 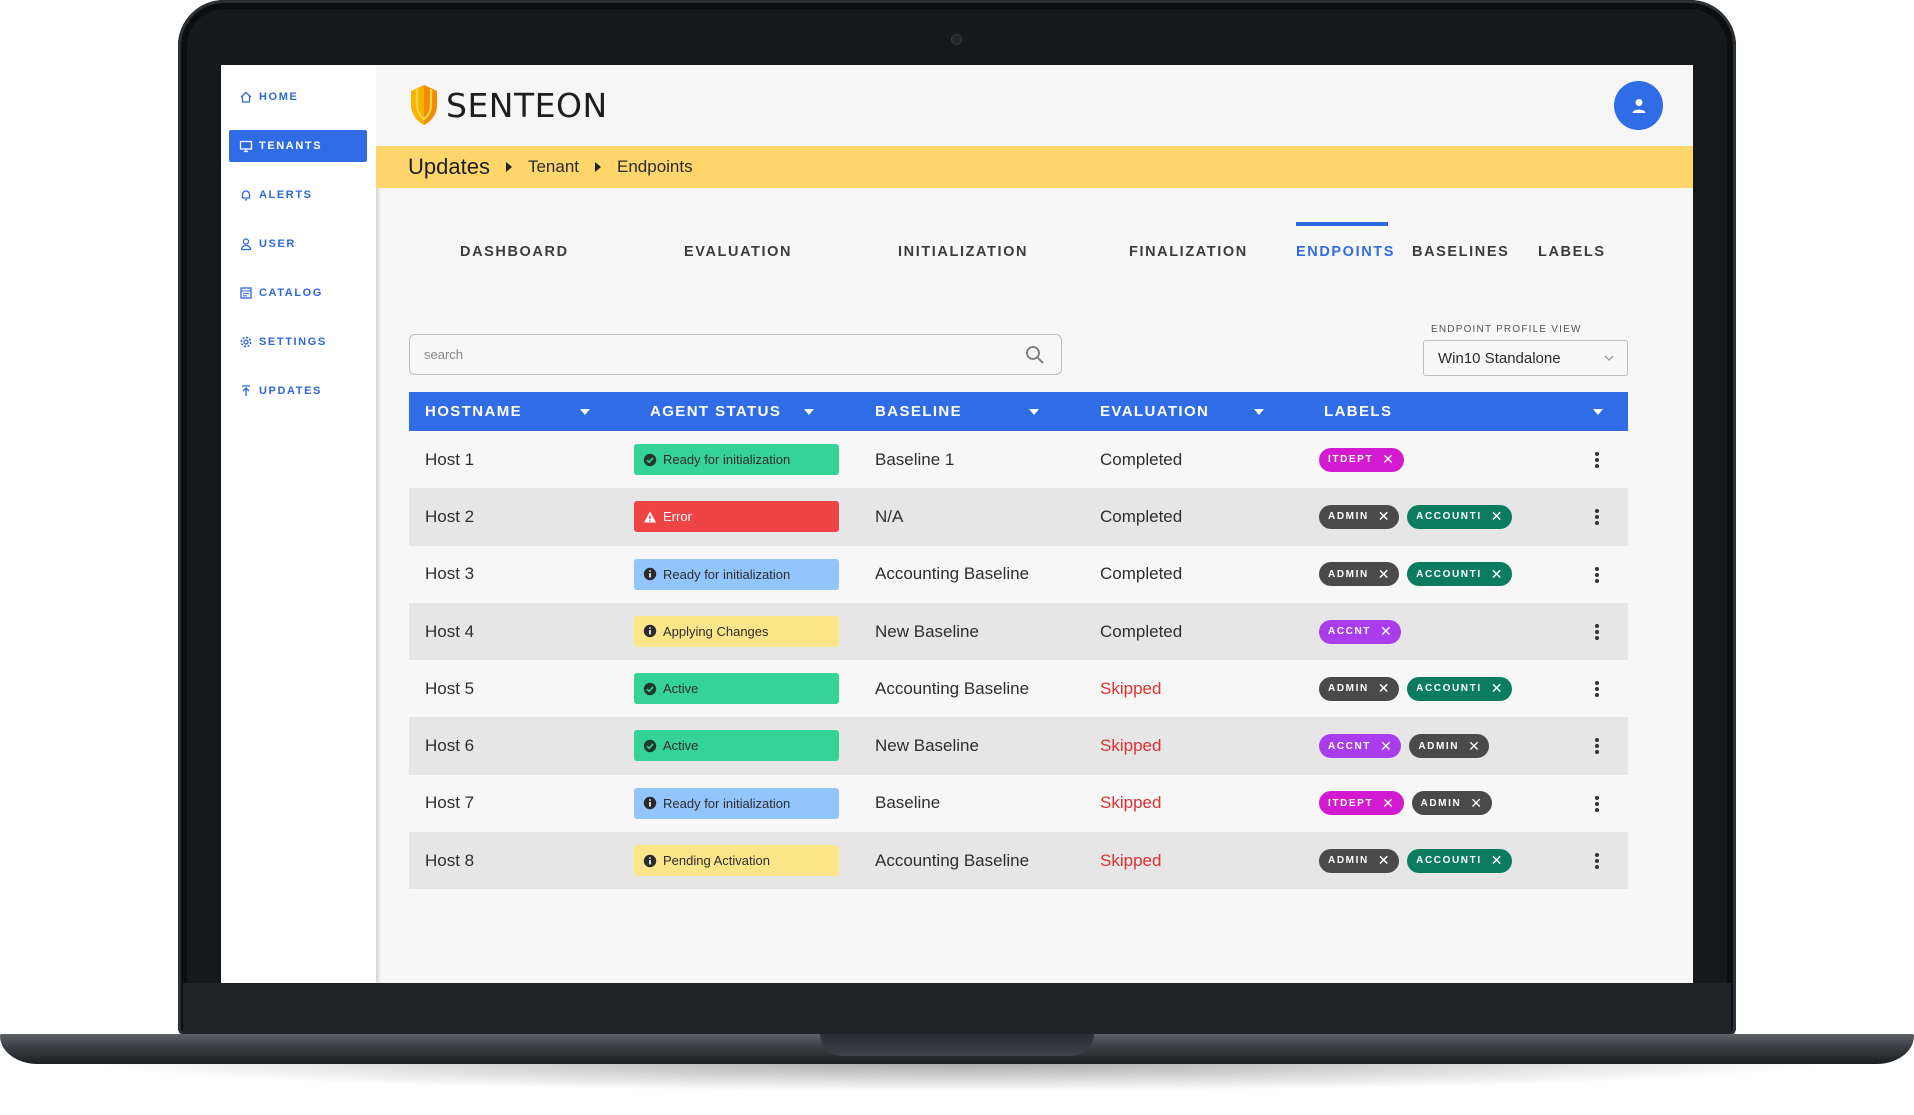 What do you see at coordinates (1499, 358) in the screenshot?
I see `profile-view-value: Win10 Standalone` at bounding box center [1499, 358].